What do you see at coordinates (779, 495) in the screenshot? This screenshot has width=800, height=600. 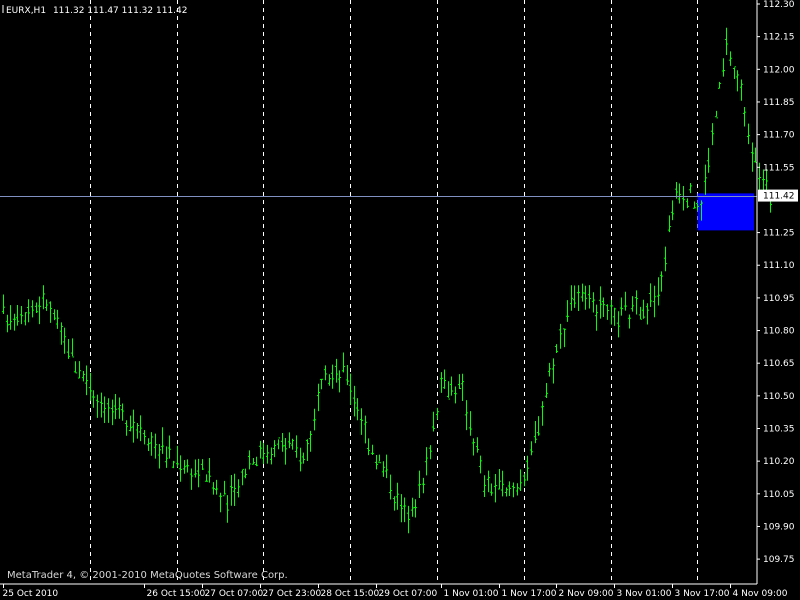 I see `price-tick-label: 110.05` at bounding box center [779, 495].